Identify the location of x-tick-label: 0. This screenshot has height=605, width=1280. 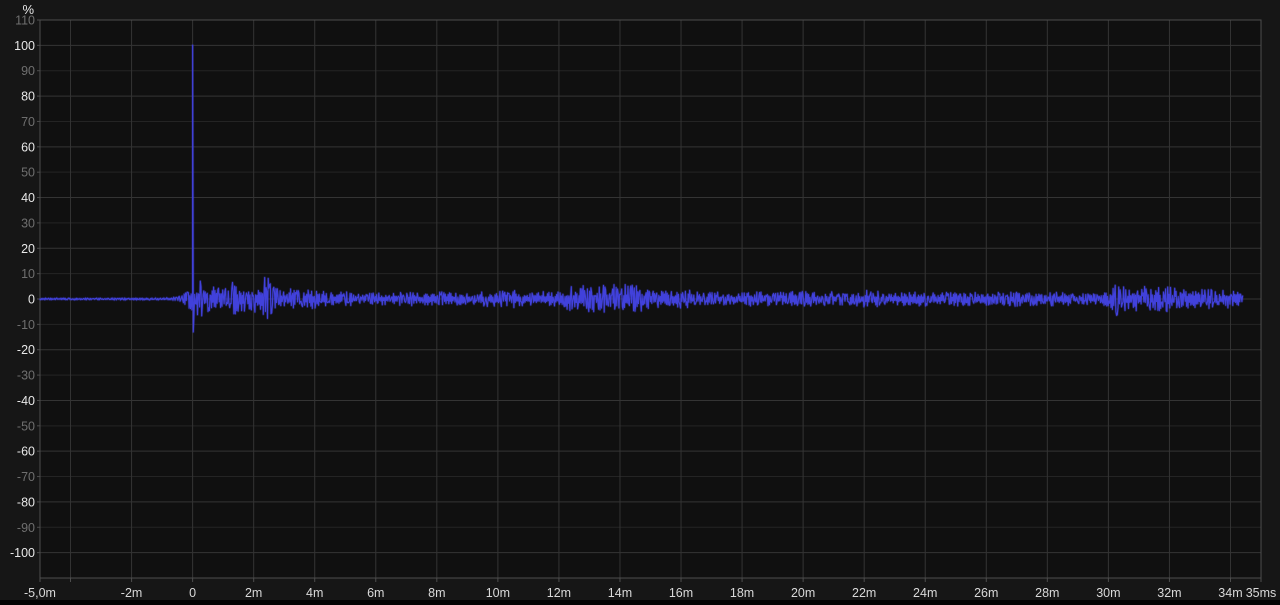
(192, 593).